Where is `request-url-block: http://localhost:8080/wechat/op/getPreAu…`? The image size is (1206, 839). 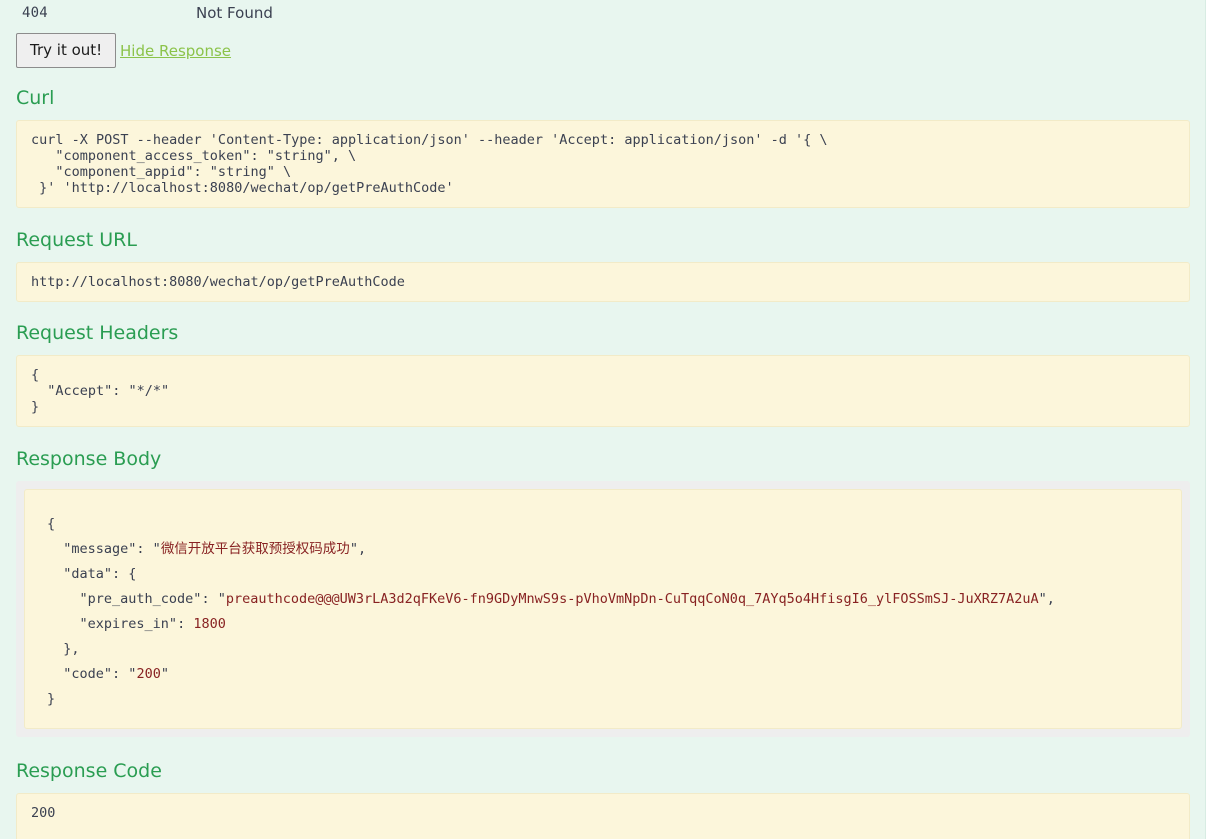
request-url-block: http://localhost:8080/wechat/op/getPreAu… is located at coordinates (603, 281).